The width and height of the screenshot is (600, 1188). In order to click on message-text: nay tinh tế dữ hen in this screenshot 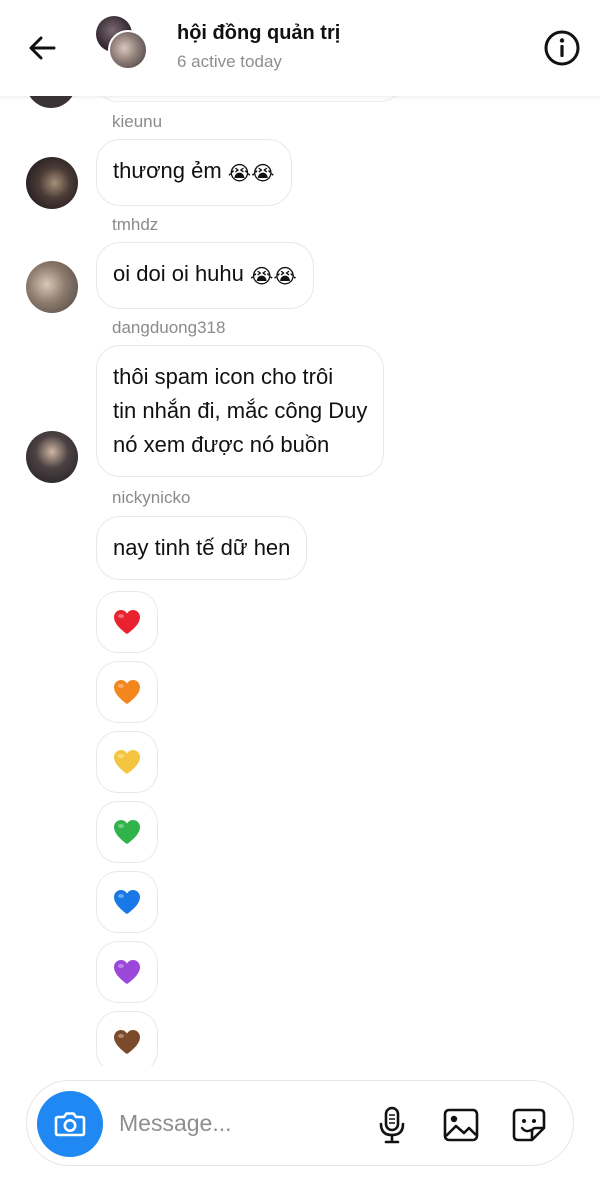, I will do `click(202, 547)`.